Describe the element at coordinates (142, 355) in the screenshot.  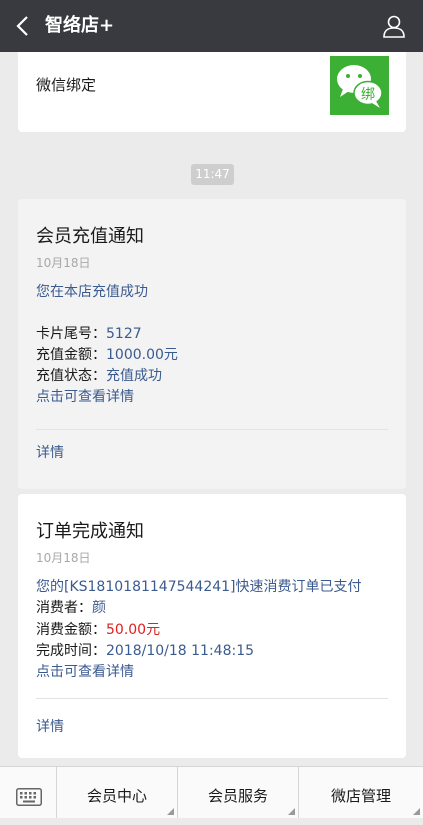
I see `recharge-amount-value: 1000.00元` at that location.